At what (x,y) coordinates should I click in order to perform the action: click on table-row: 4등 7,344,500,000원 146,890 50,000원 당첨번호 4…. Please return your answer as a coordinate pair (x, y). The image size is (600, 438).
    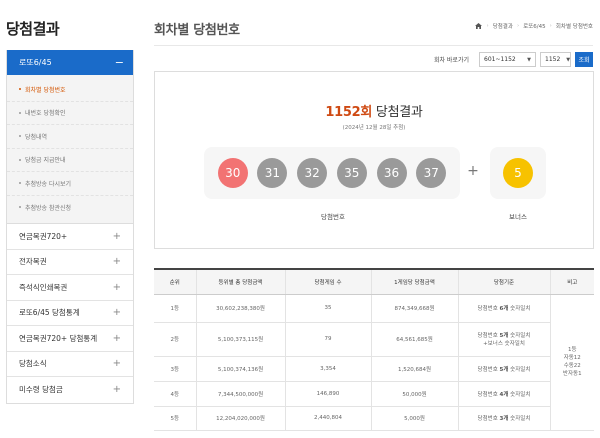
    Looking at the image, I should click on (374, 394).